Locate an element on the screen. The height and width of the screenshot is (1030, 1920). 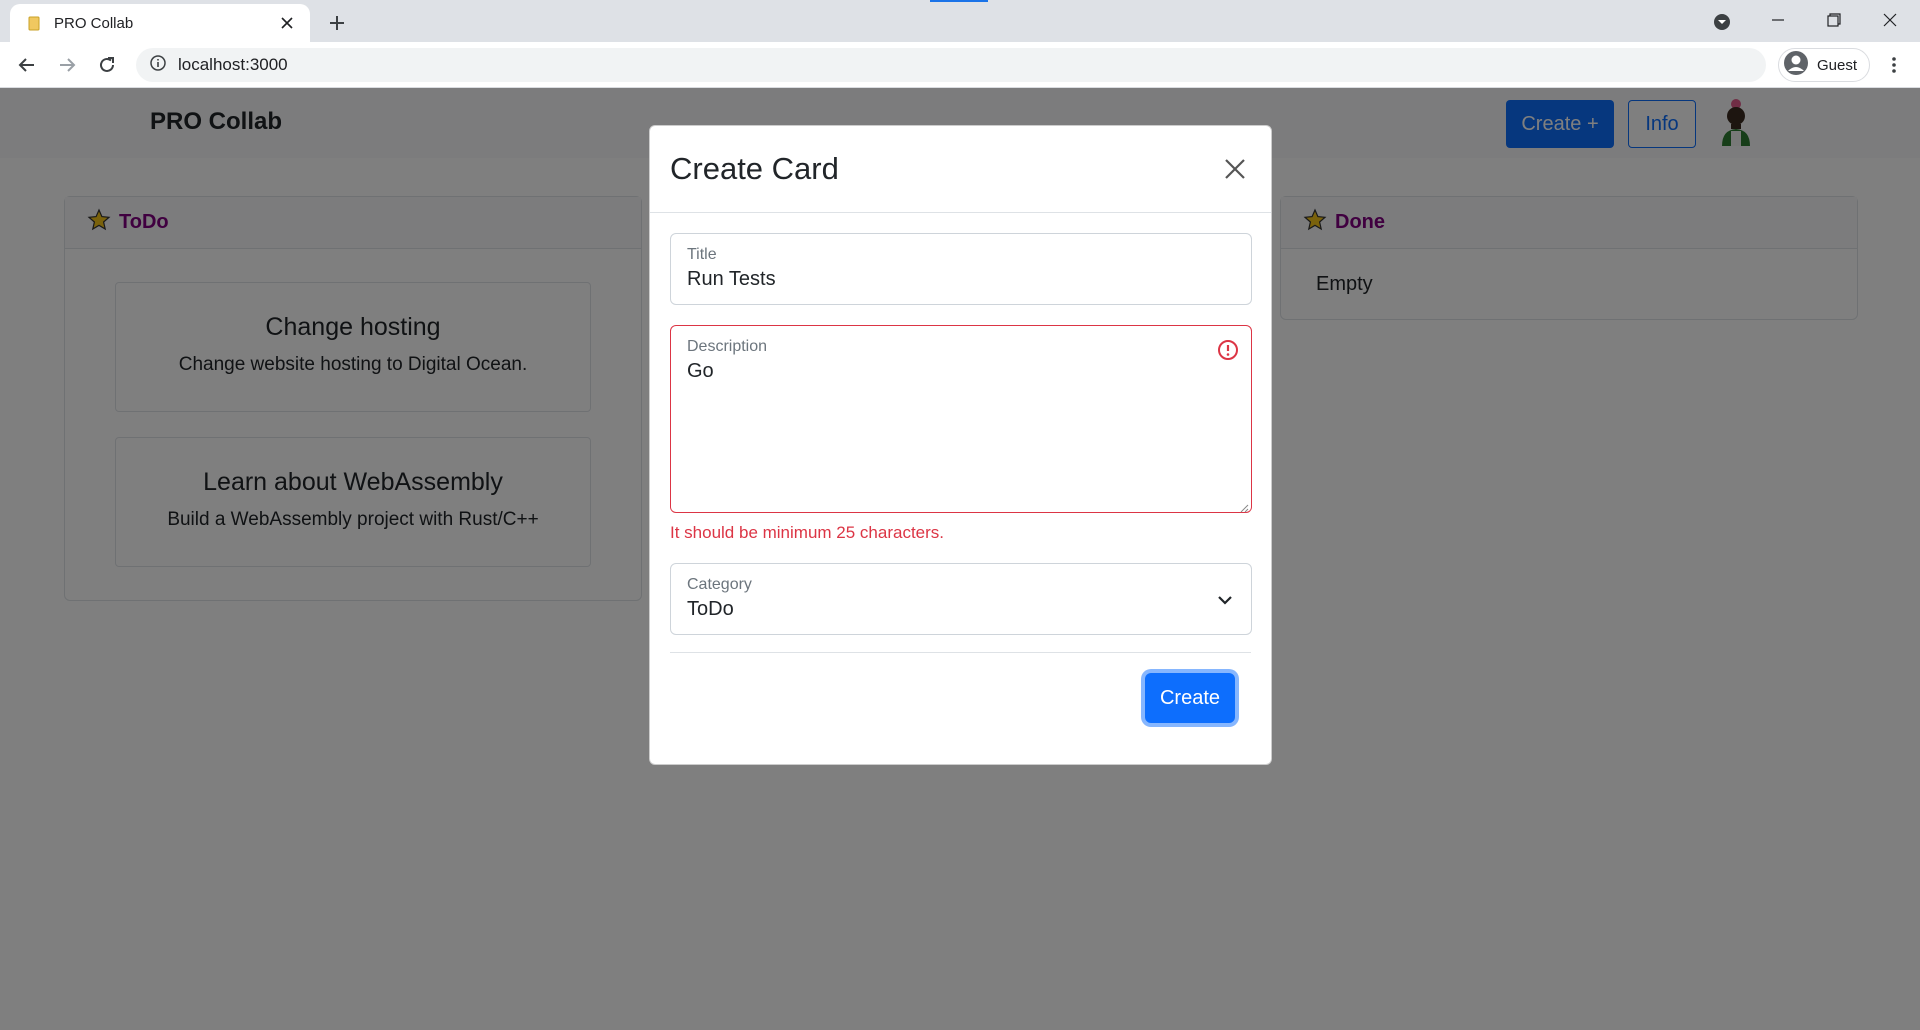
tabstrip-accent is located at coordinates (959, 1).